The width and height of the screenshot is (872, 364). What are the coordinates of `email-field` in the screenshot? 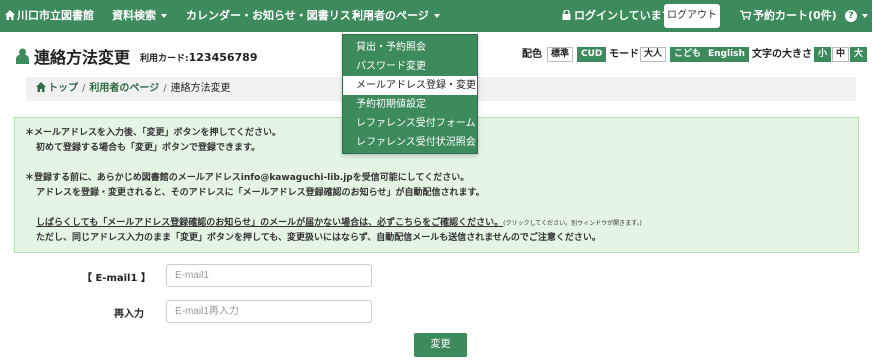 It's located at (269, 275).